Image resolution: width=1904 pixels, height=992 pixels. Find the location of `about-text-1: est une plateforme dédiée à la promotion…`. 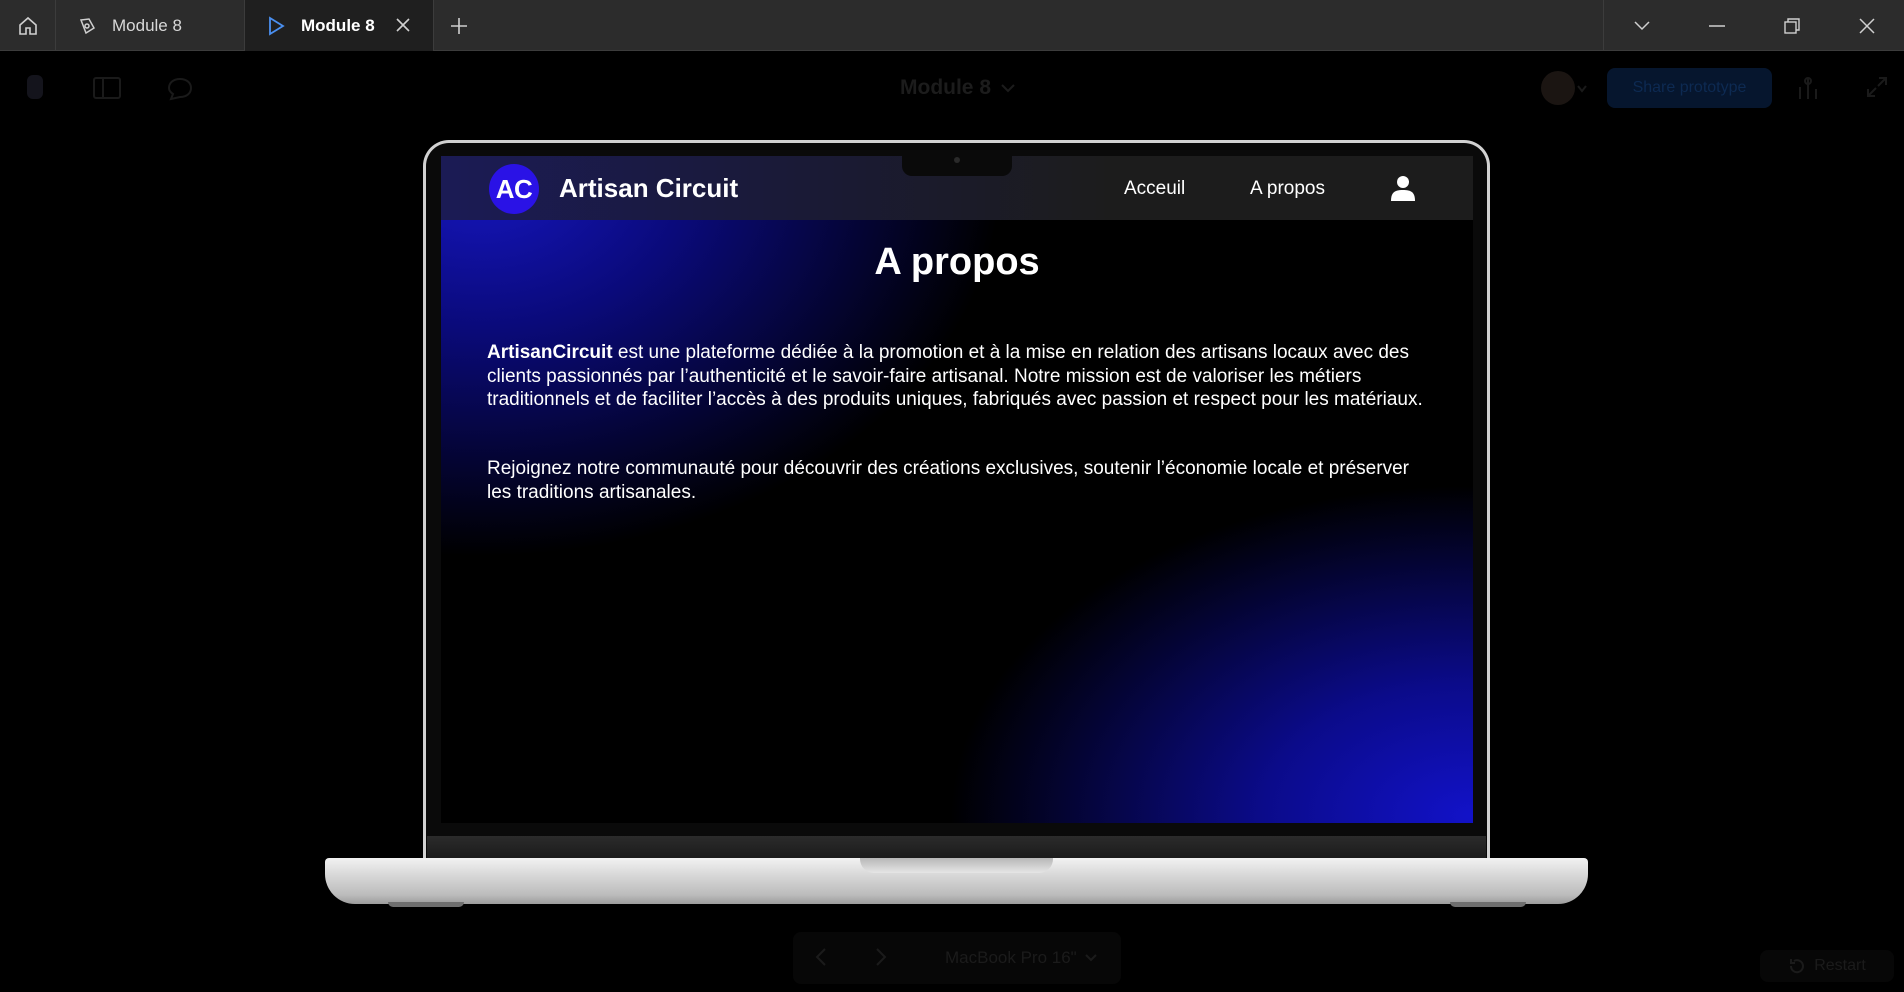

about-text-1: est une plateforme dédiée à la promotion… is located at coordinates (955, 376).